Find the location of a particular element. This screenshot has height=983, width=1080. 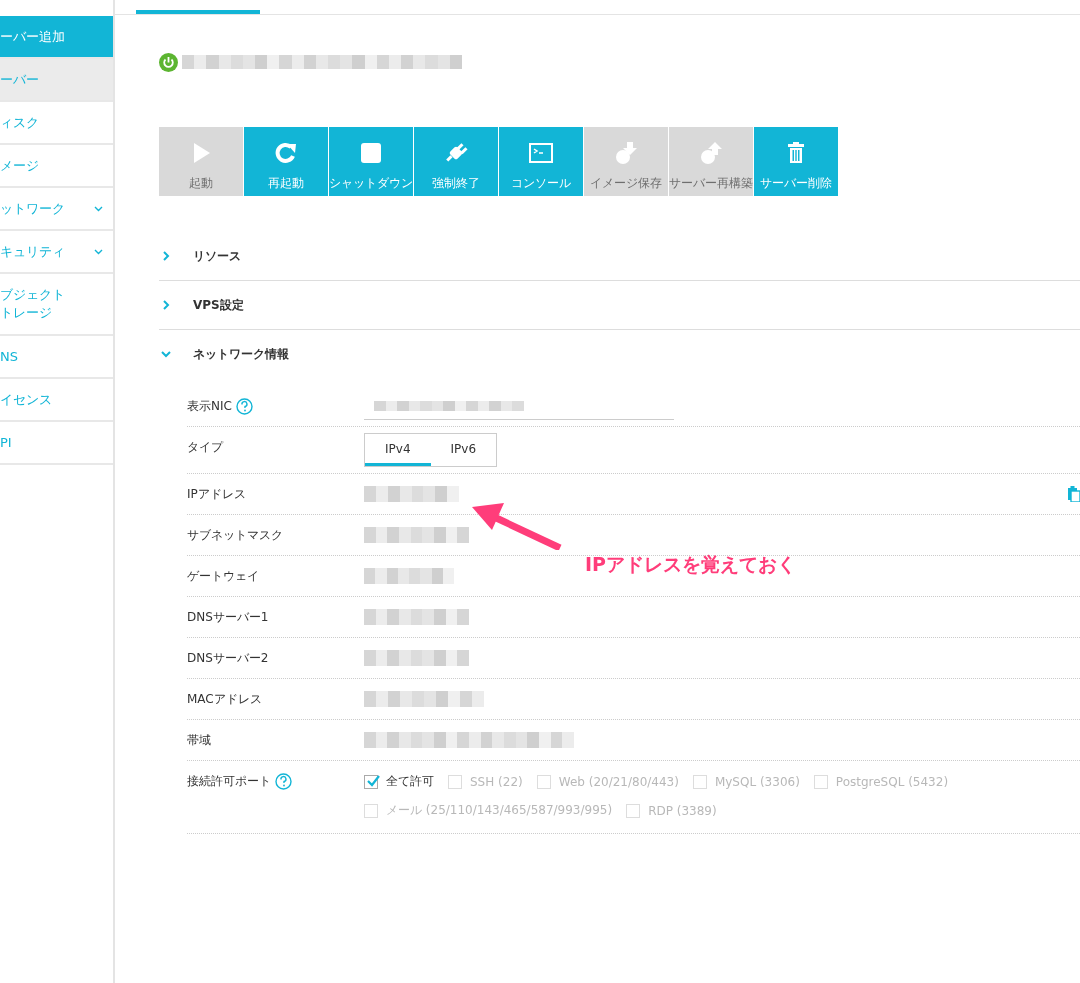

annotation-text: IPアドレスを覚えておく is located at coordinates (690, 564).